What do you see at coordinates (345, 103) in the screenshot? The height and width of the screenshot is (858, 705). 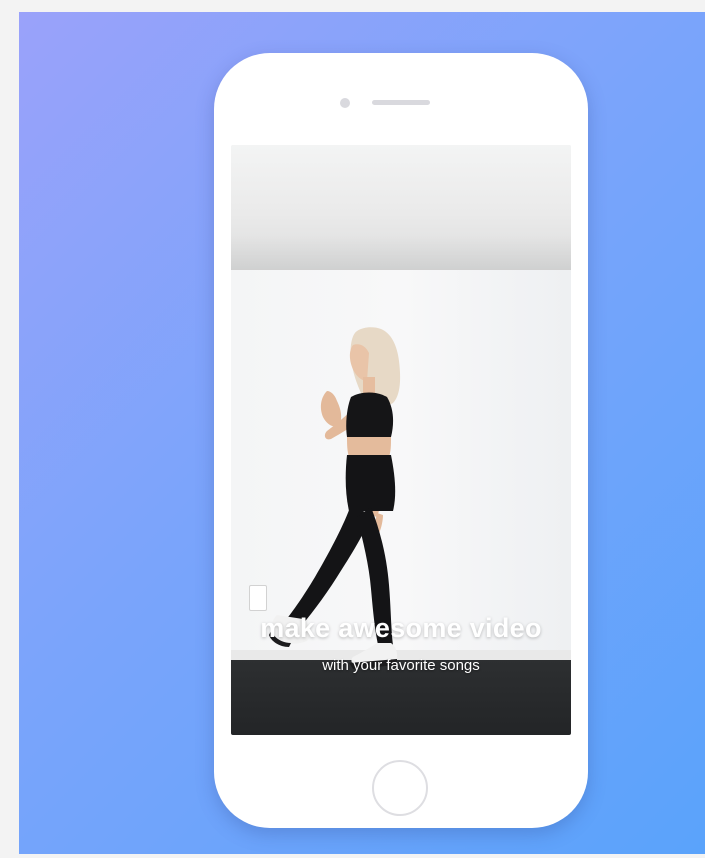 I see `front-camera-icon` at bounding box center [345, 103].